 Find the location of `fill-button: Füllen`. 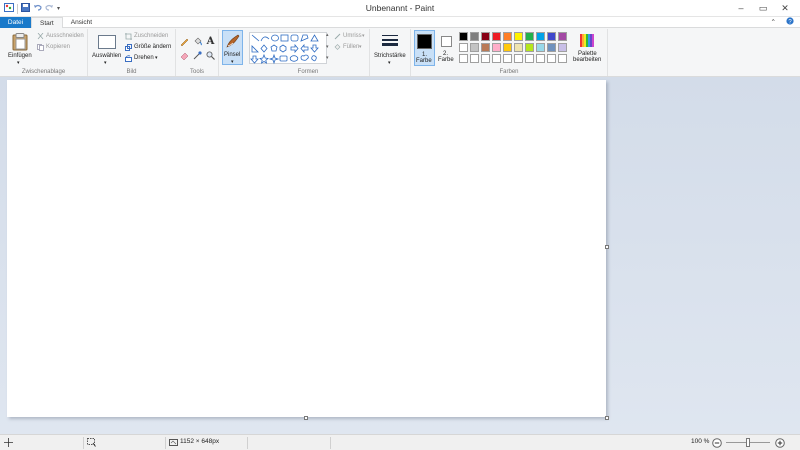

fill-button: Füllen is located at coordinates (351, 47).